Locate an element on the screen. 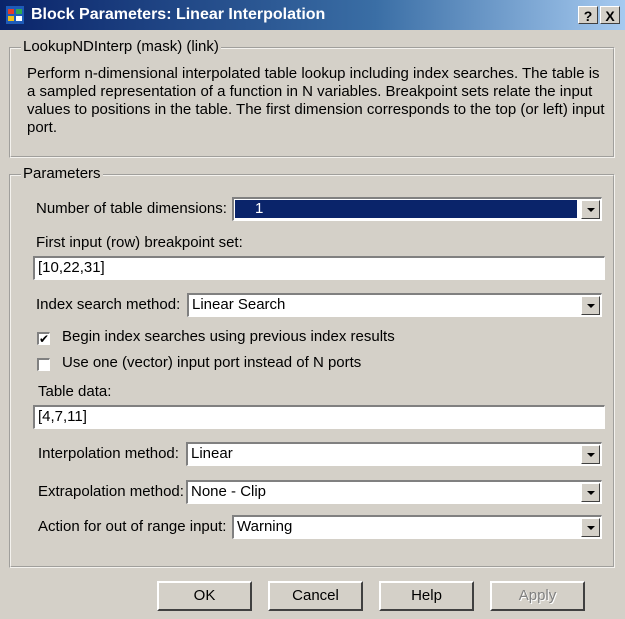  window-title: Block Parameters: Linear Interpolation is located at coordinates (178, 14).